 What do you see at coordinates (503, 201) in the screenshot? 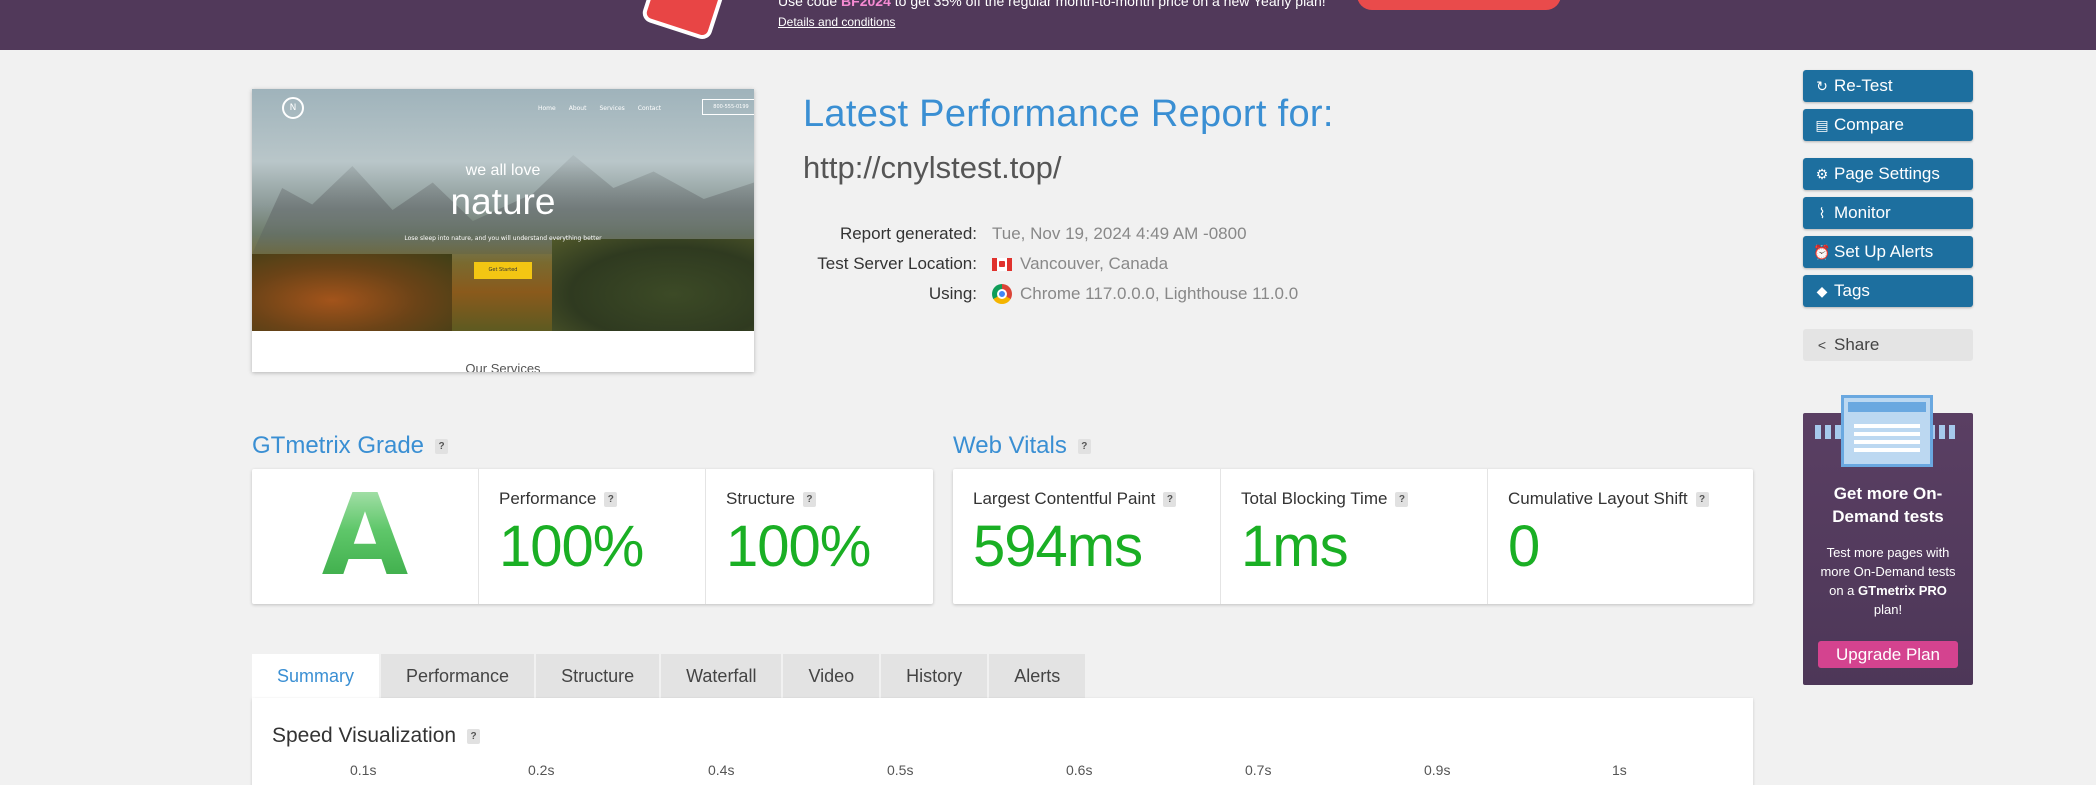
I see `screenshot-headline: nature` at bounding box center [503, 201].